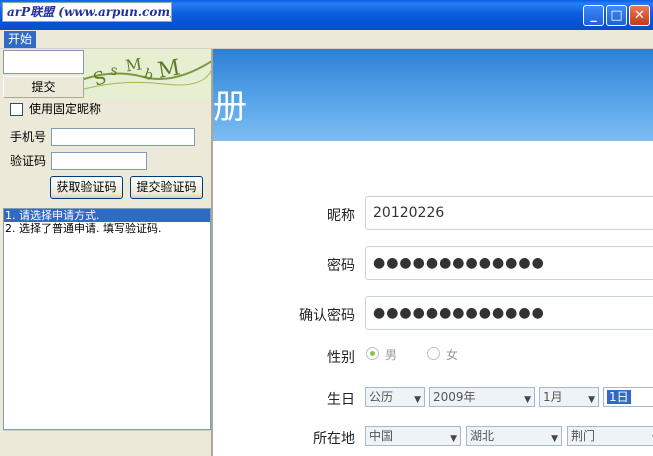 The image size is (653, 456). What do you see at coordinates (114, 70) in the screenshot?
I see `svg-text: s` at bounding box center [114, 70].